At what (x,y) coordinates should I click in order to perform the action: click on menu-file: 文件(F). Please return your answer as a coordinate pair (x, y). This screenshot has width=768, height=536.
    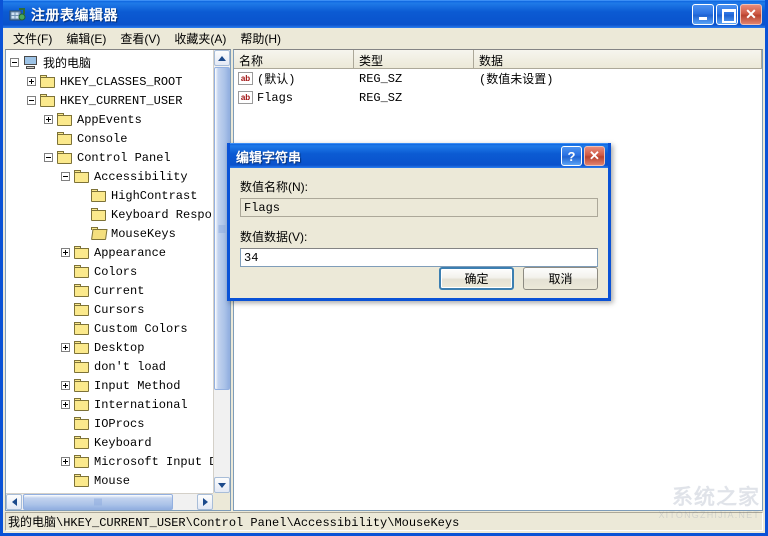
    Looking at the image, I should click on (32, 38).